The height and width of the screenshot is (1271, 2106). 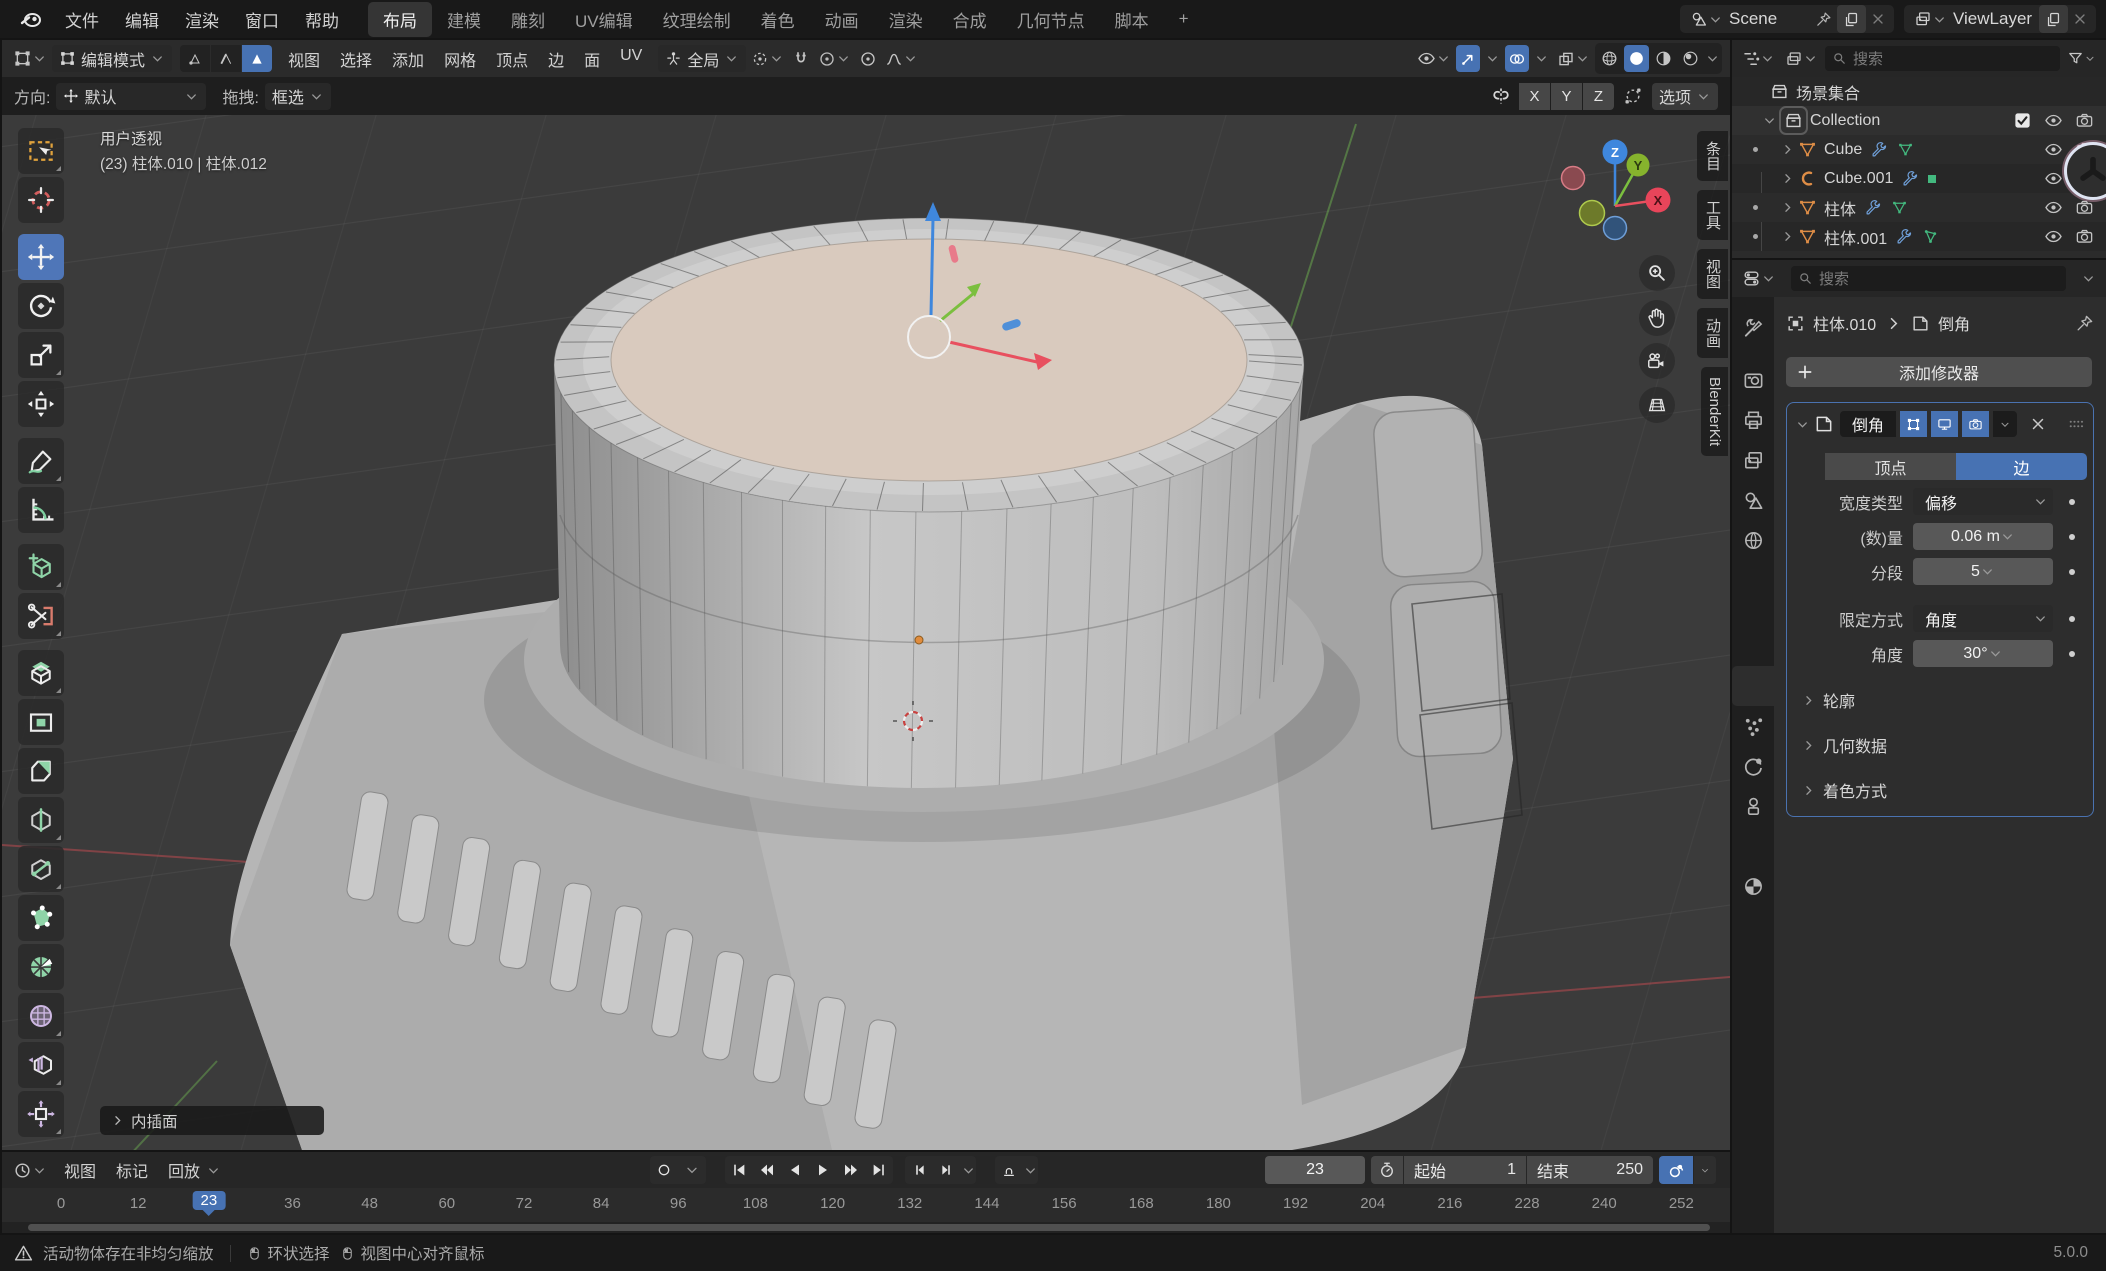 What do you see at coordinates (1772, 19) in the screenshot?
I see `scene-name: Scene` at bounding box center [1772, 19].